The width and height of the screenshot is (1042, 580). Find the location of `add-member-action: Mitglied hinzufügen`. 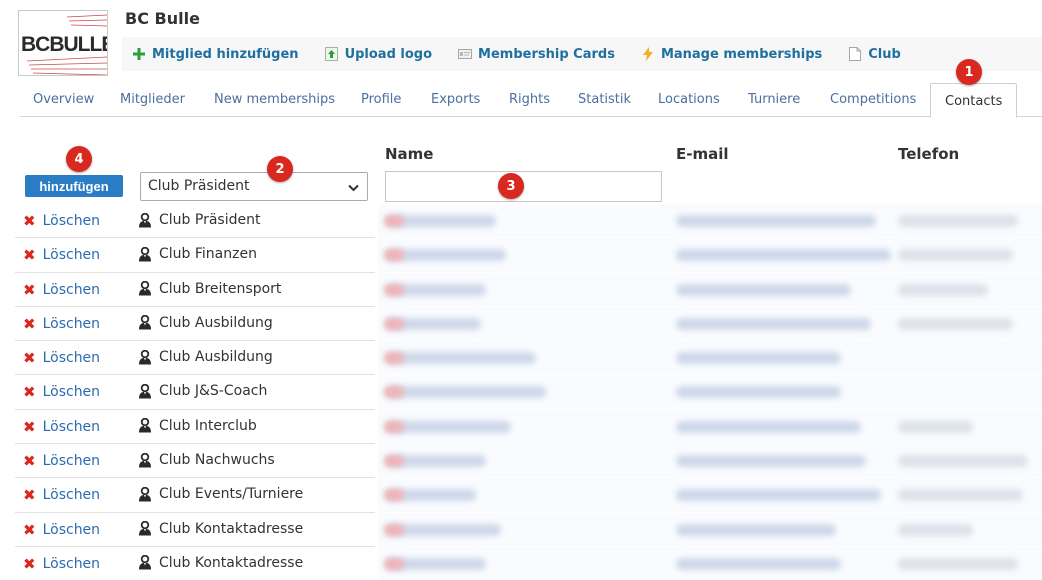

add-member-action: Mitglied hinzufügen is located at coordinates (215, 54).